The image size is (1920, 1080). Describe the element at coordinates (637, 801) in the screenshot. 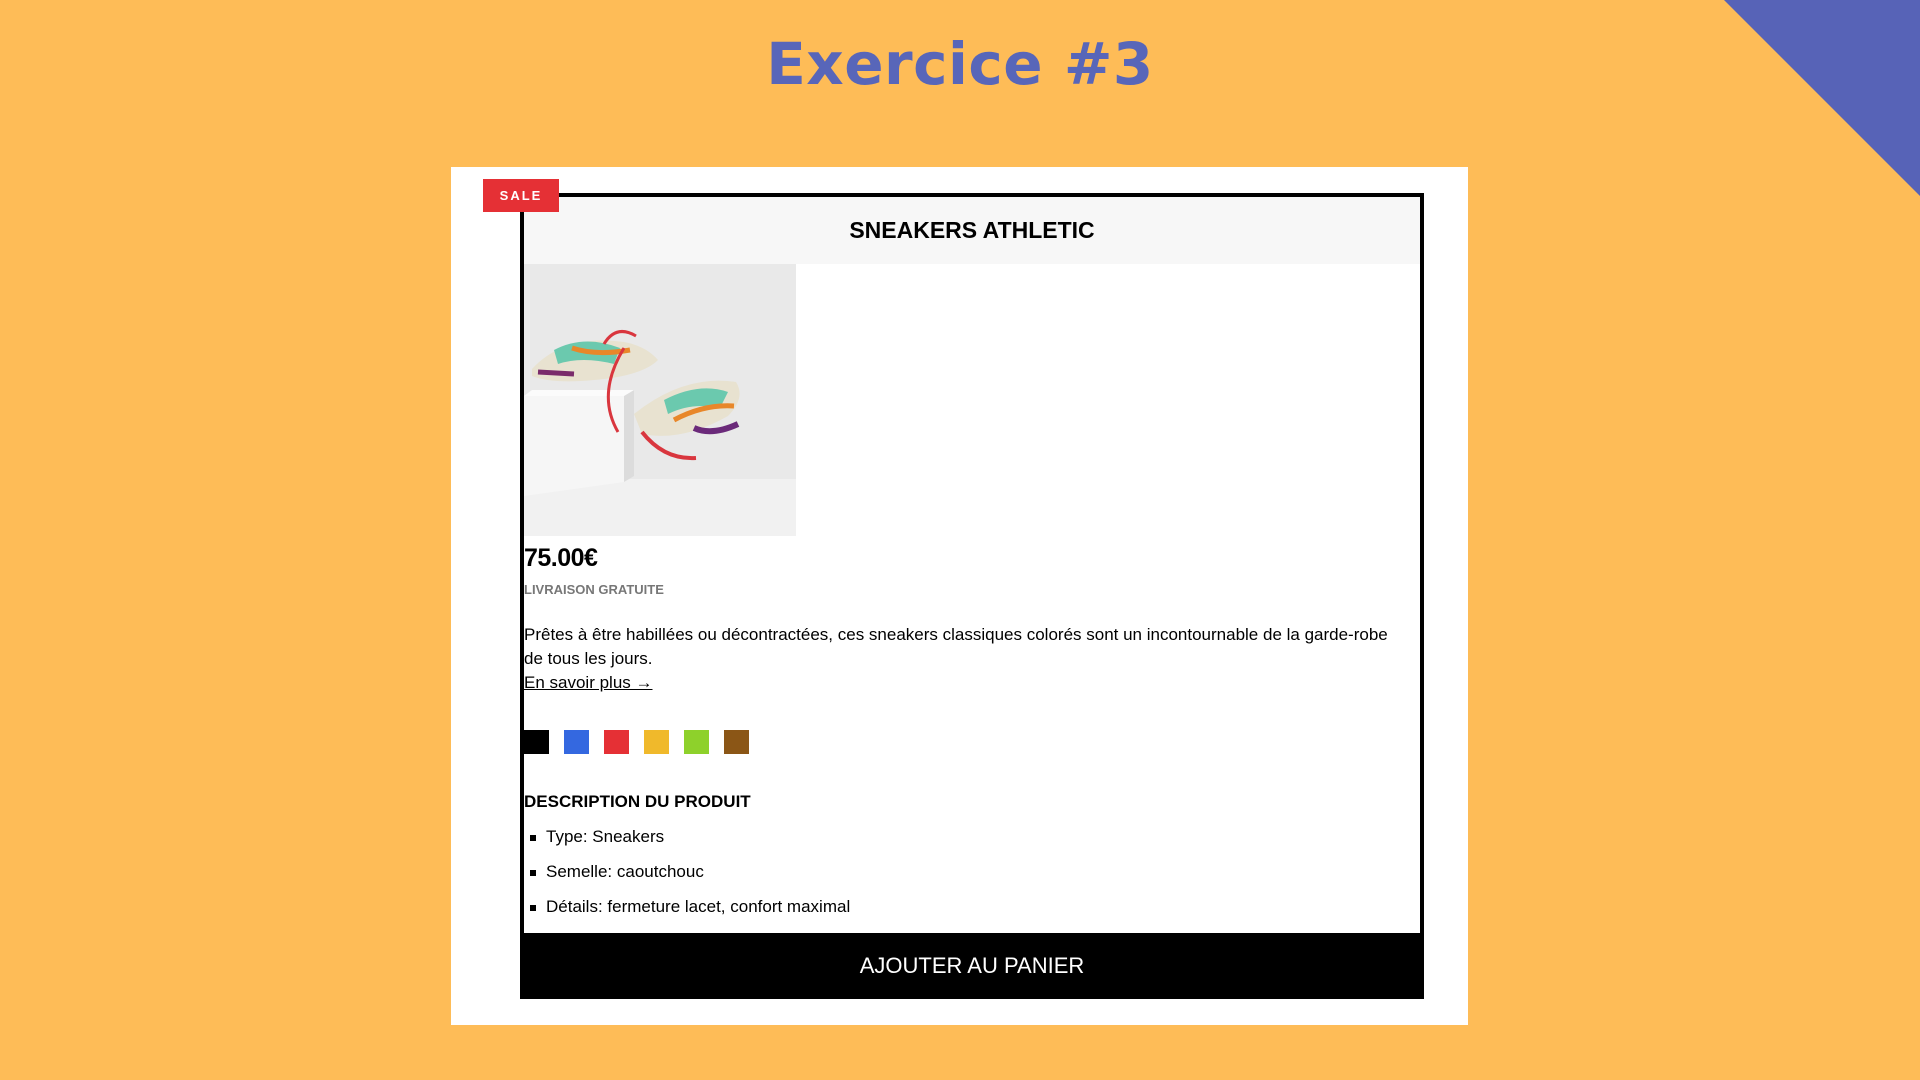

I see `product-description-title: DESCRIPTION DU PRODUIT` at that location.